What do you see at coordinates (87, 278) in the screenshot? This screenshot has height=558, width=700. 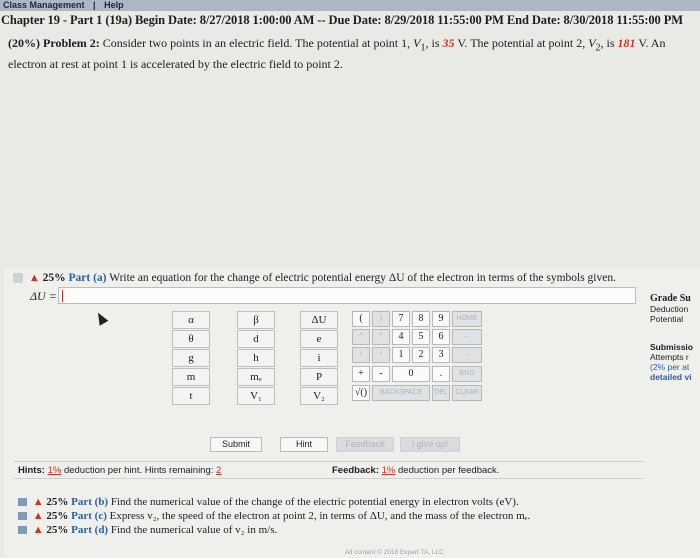 I see `part-a-label: Part (a)` at bounding box center [87, 278].